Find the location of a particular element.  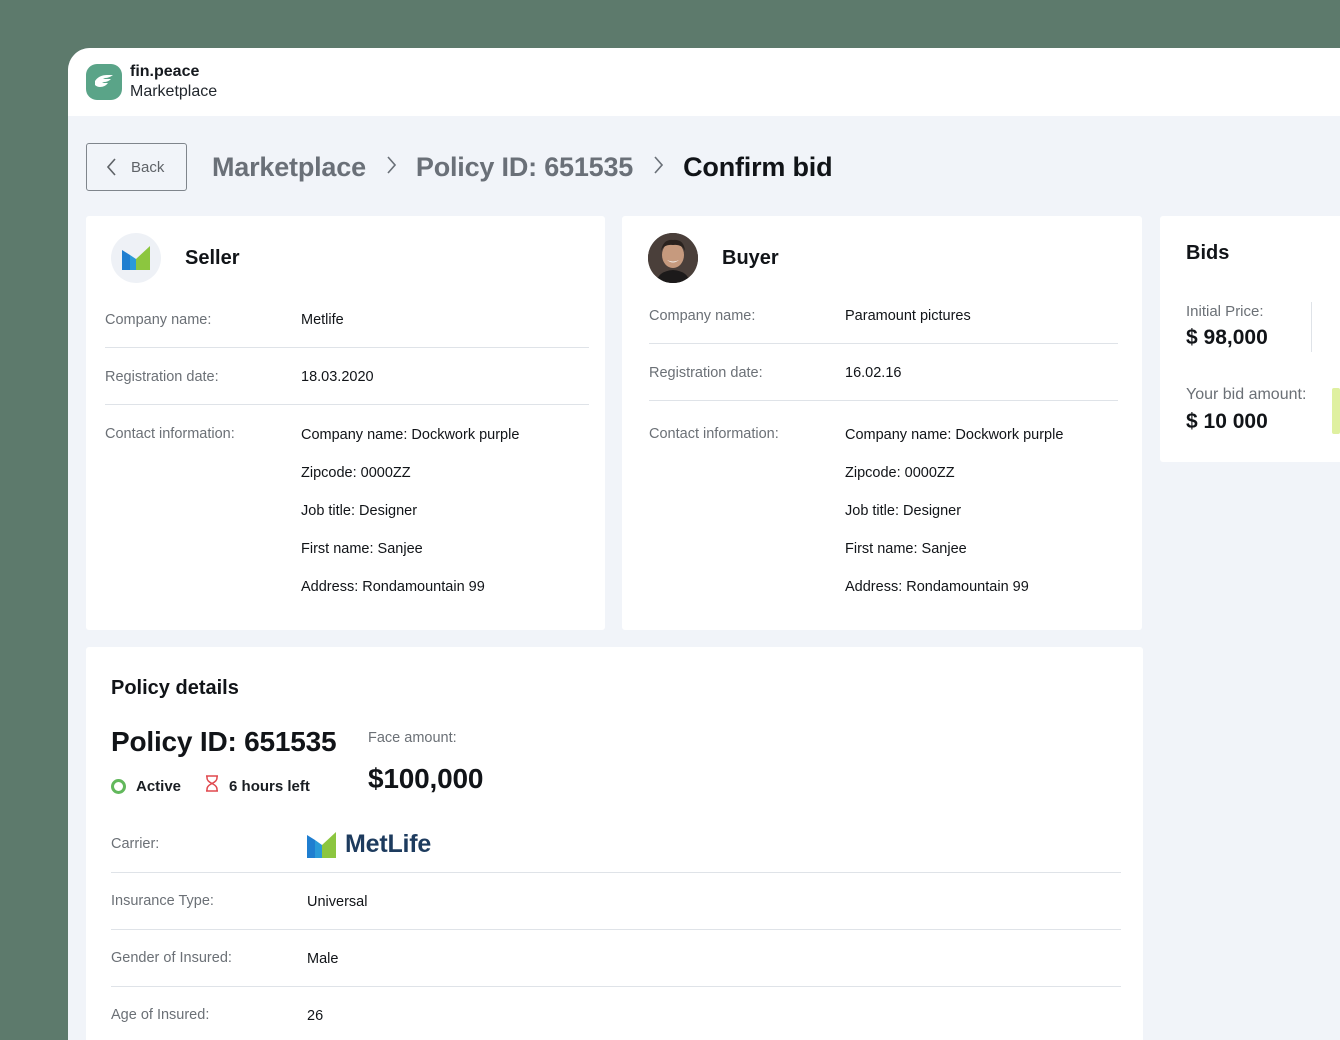

top-bar: fin.peace Marketplace is located at coordinates (704, 82).